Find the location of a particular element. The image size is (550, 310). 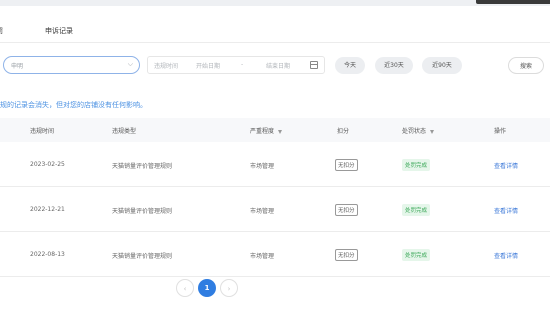

tab-bar: 罚 申诉记录 is located at coordinates (275, 24).